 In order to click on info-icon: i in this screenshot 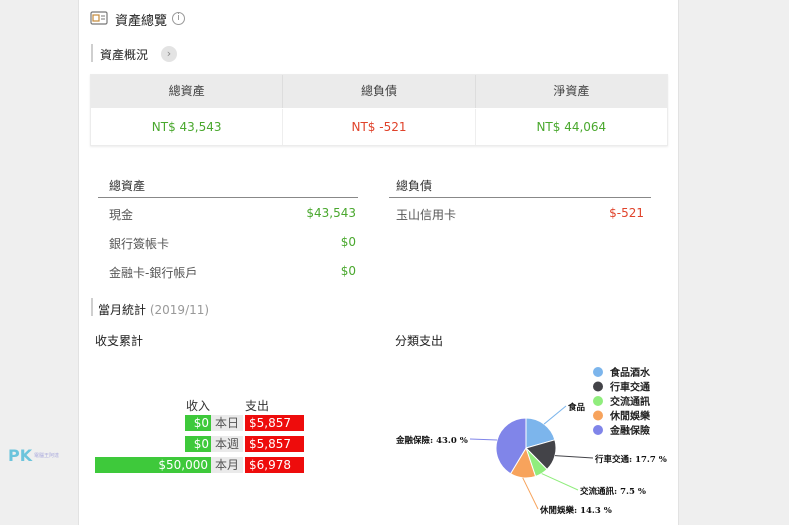, I will do `click(178, 18)`.